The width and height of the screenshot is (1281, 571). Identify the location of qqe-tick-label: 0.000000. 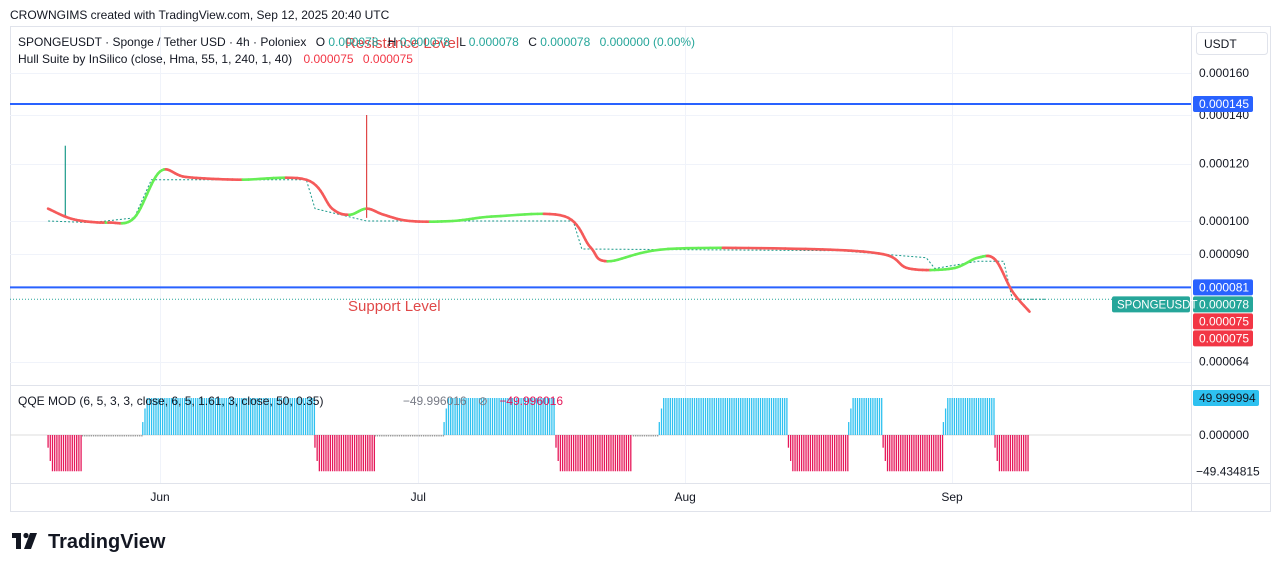
(1224, 435).